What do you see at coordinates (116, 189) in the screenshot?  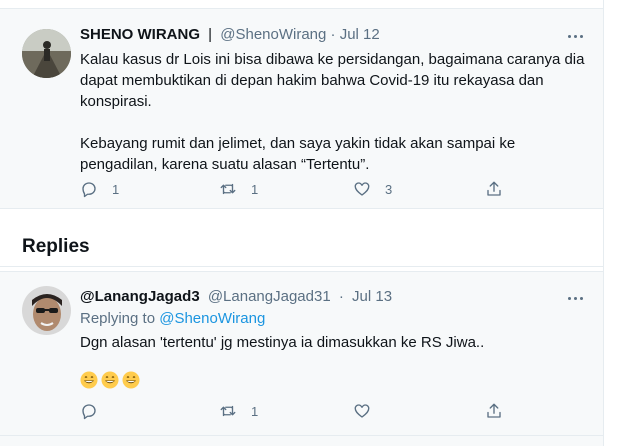 I see `reply-count: 1` at bounding box center [116, 189].